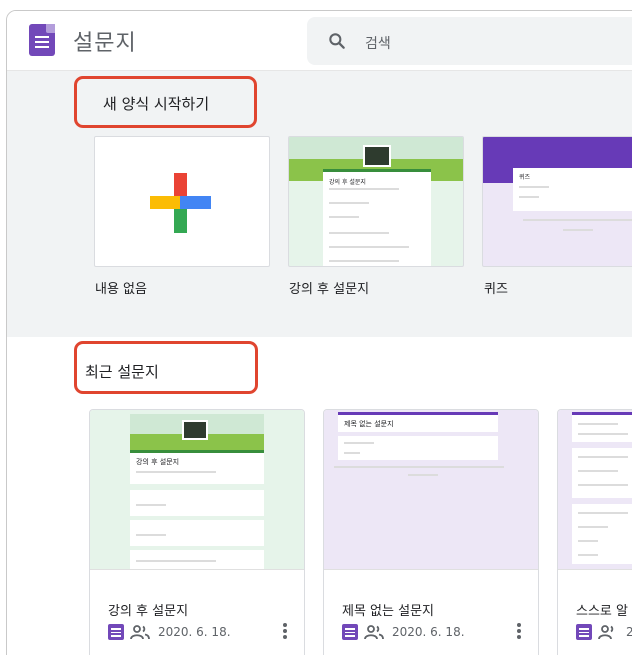 The height and width of the screenshot is (655, 632). I want to click on app-title: 설문지, so click(105, 43).